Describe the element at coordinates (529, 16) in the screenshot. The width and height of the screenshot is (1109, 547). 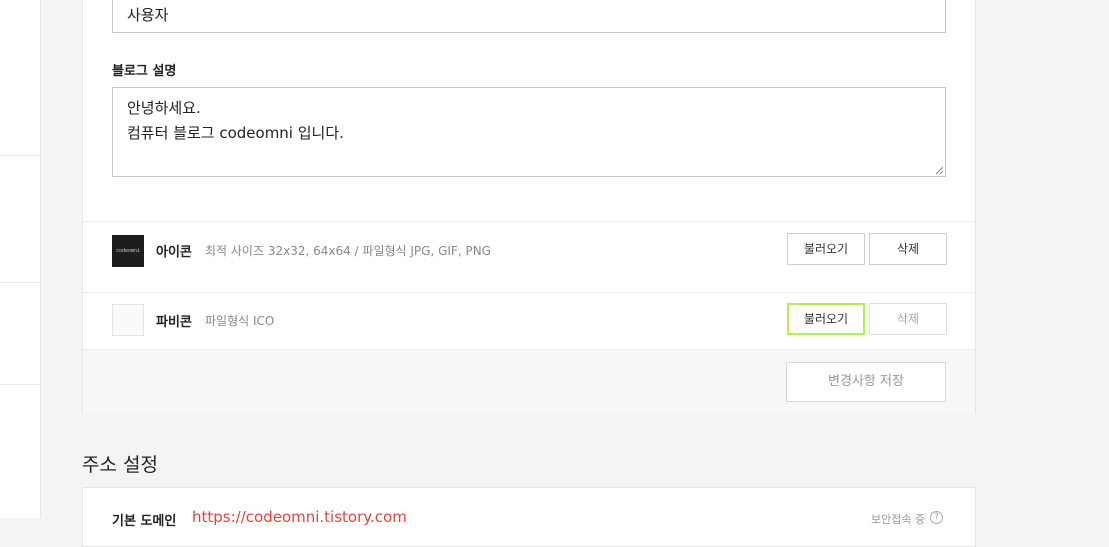
I see `blog-name-input: 사용자` at that location.